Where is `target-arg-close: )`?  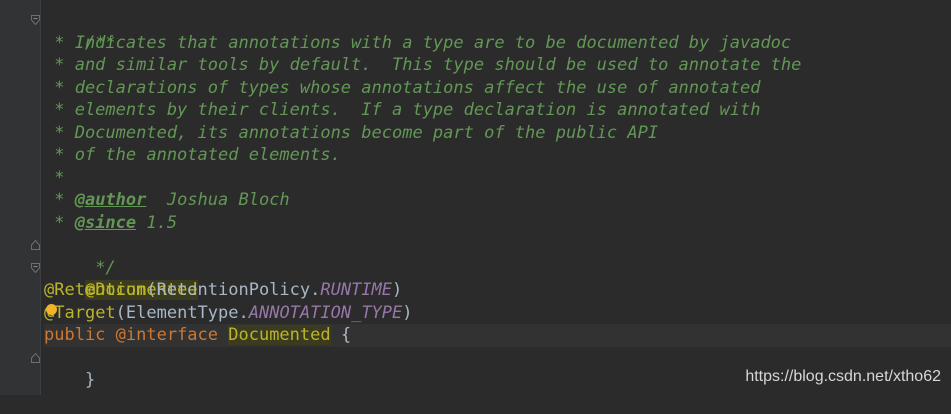 target-arg-close: ) is located at coordinates (407, 312).